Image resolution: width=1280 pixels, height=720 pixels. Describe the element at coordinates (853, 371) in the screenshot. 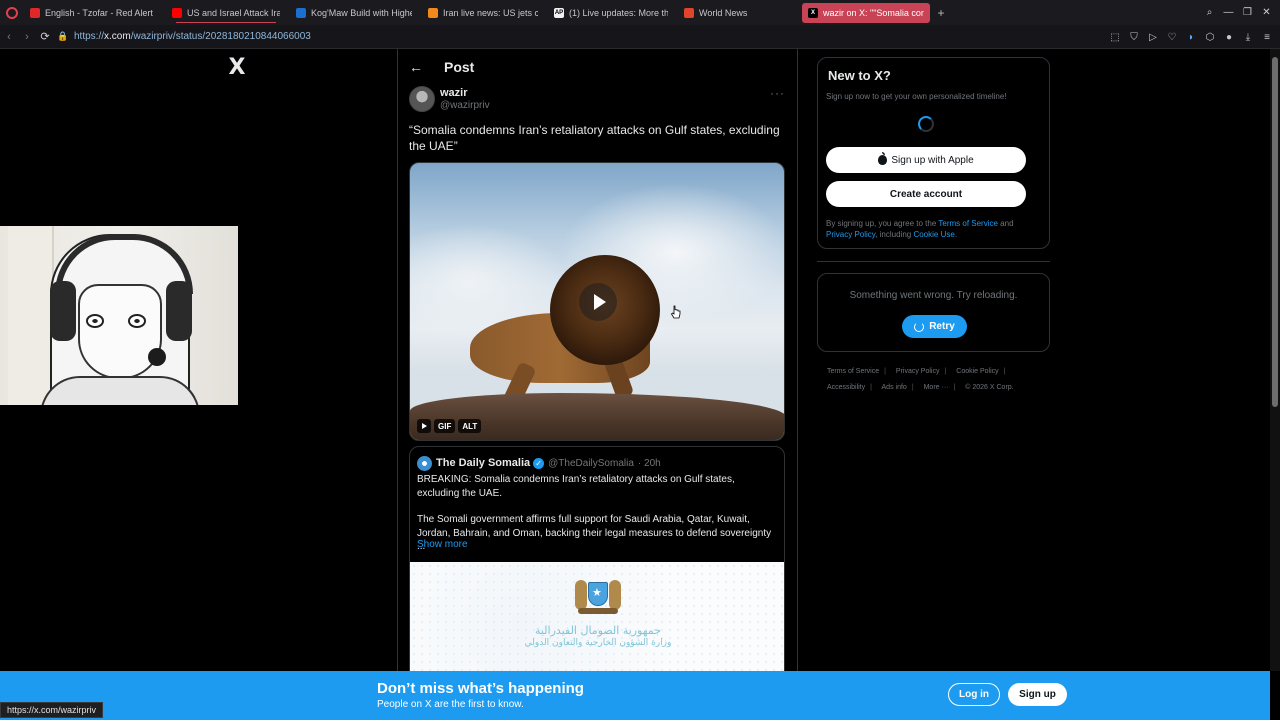

I see `footer-terms-link: Terms of Service` at that location.